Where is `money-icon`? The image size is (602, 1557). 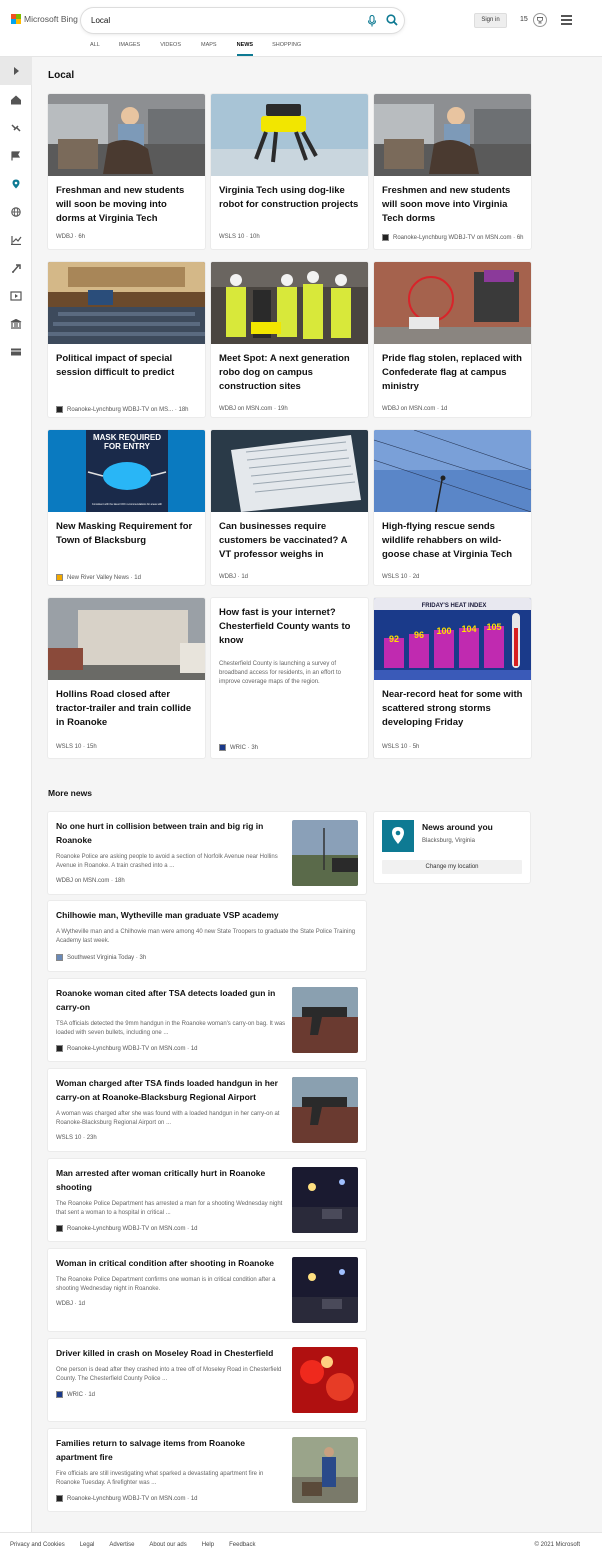 money-icon is located at coordinates (16, 352).